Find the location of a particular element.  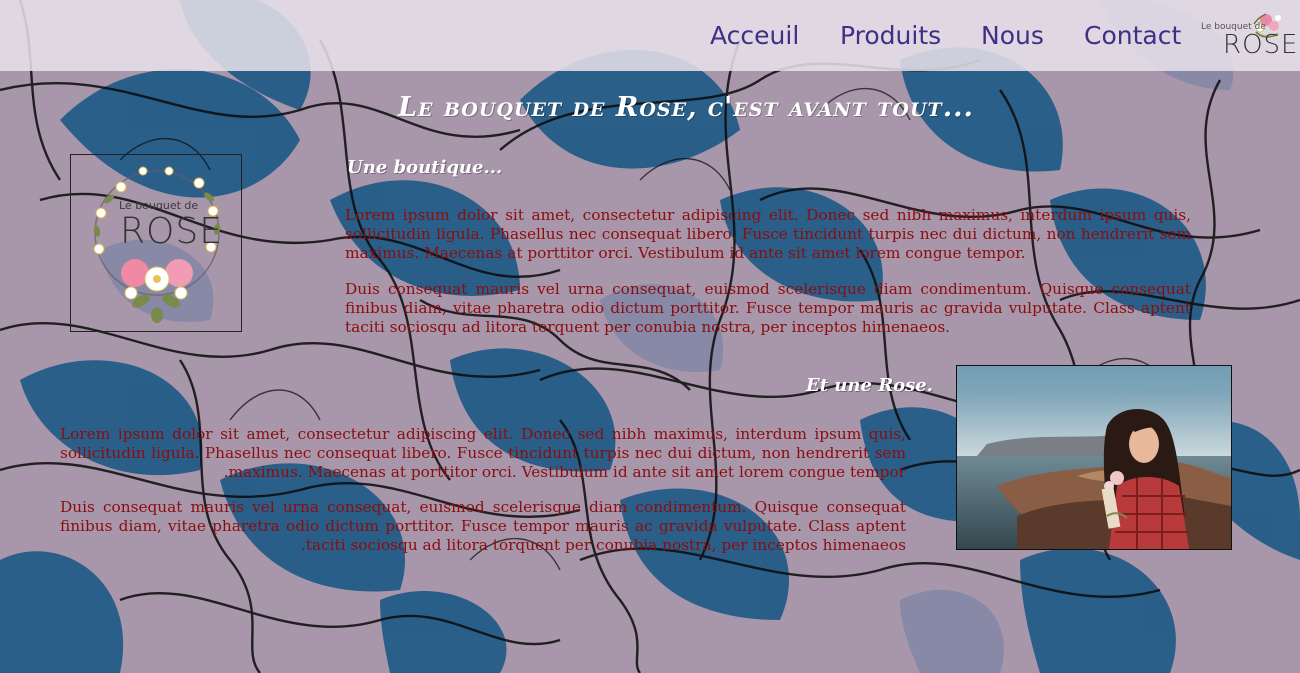

shop-logo-frame: Le bouquet de ROSE is located at coordinates (156, 243).